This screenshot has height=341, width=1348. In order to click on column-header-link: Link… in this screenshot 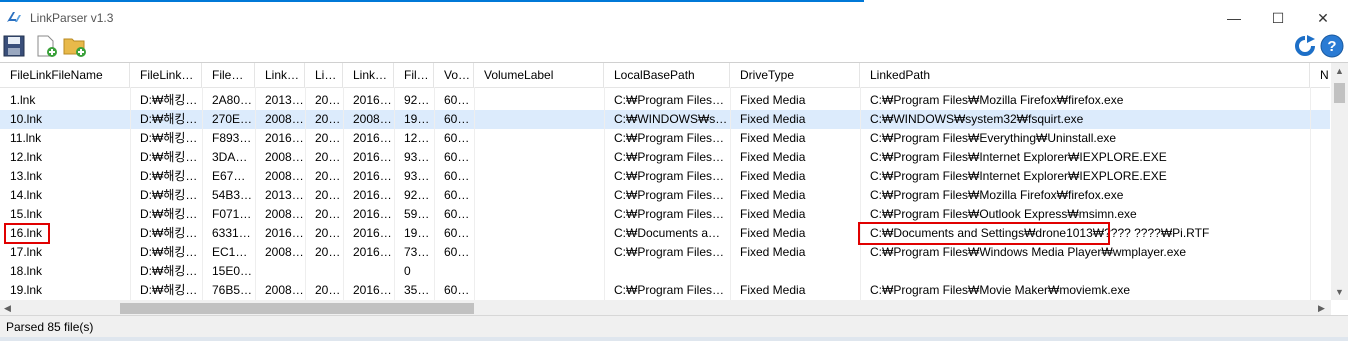, I will do `click(280, 75)`.